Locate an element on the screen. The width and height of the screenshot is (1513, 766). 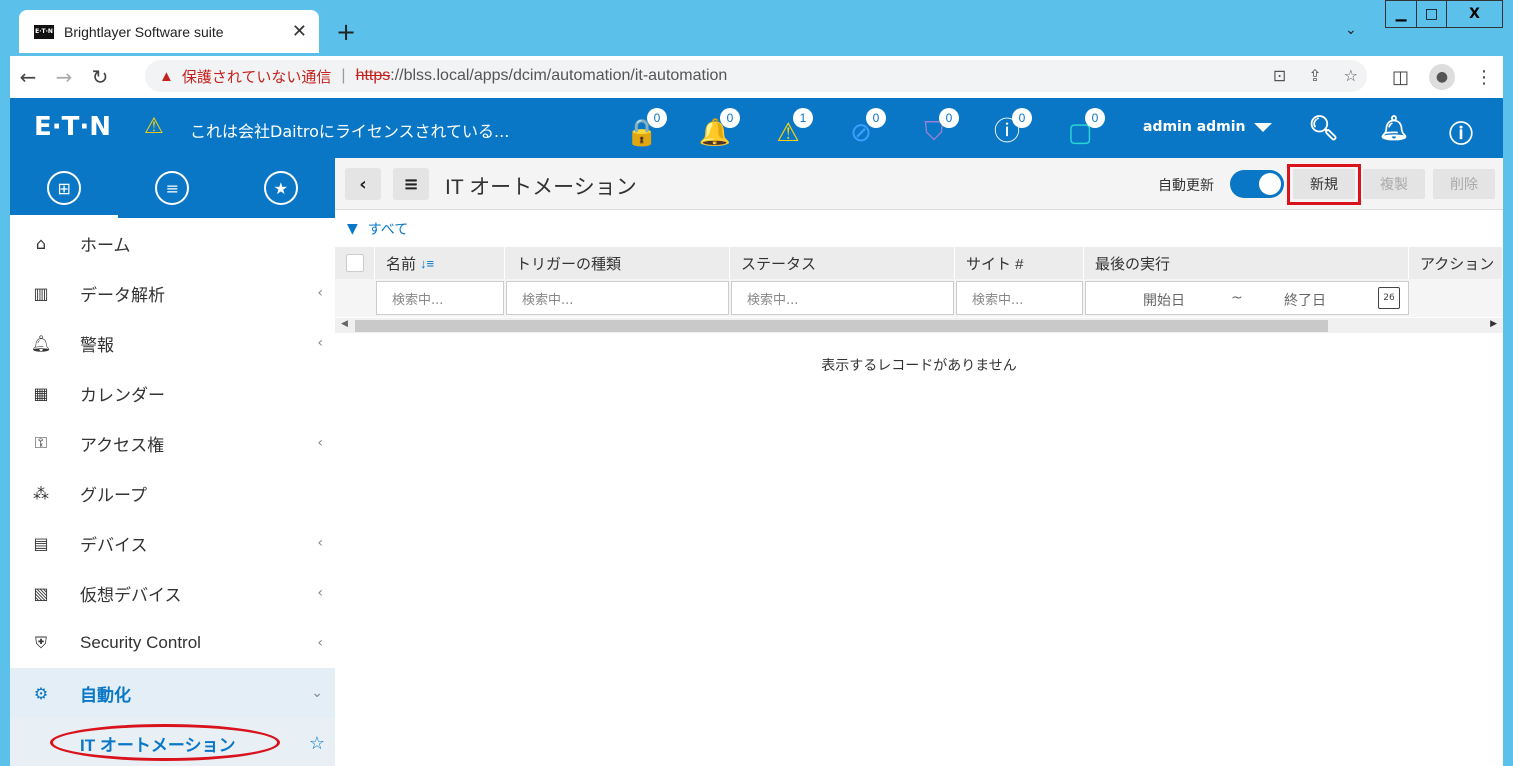
warning-triangle-icon: ▲ is located at coordinates (166, 76).